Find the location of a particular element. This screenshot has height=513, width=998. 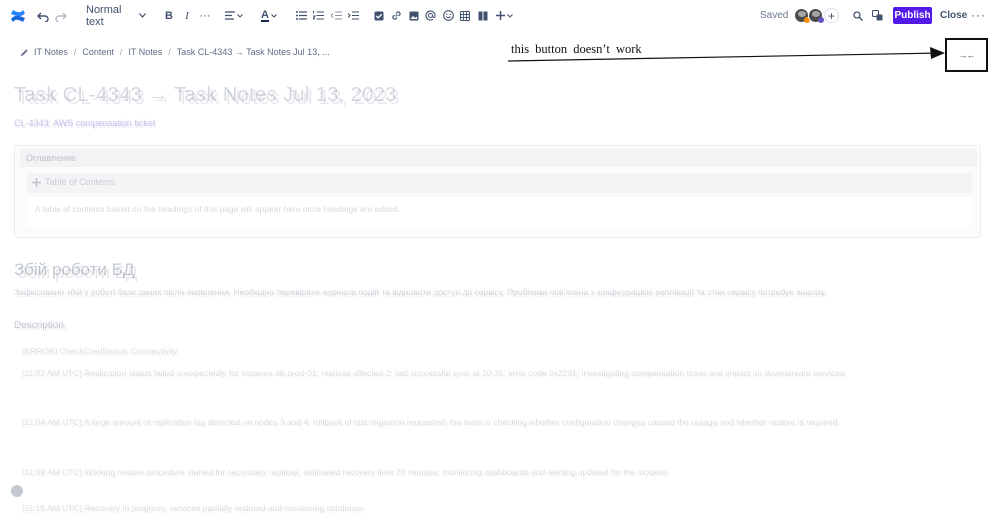

help-icon is located at coordinates (17, 491).